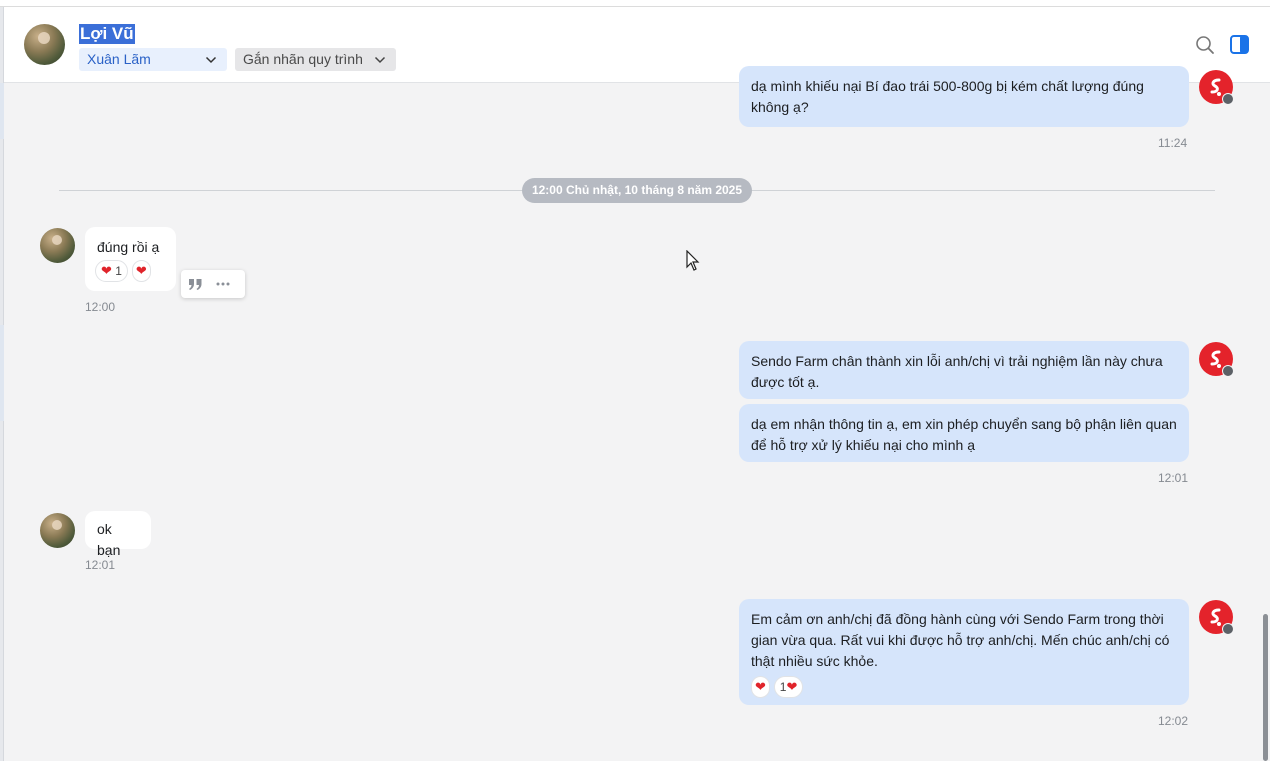  I want to click on left-sidebar-edge, so click(2, 384).